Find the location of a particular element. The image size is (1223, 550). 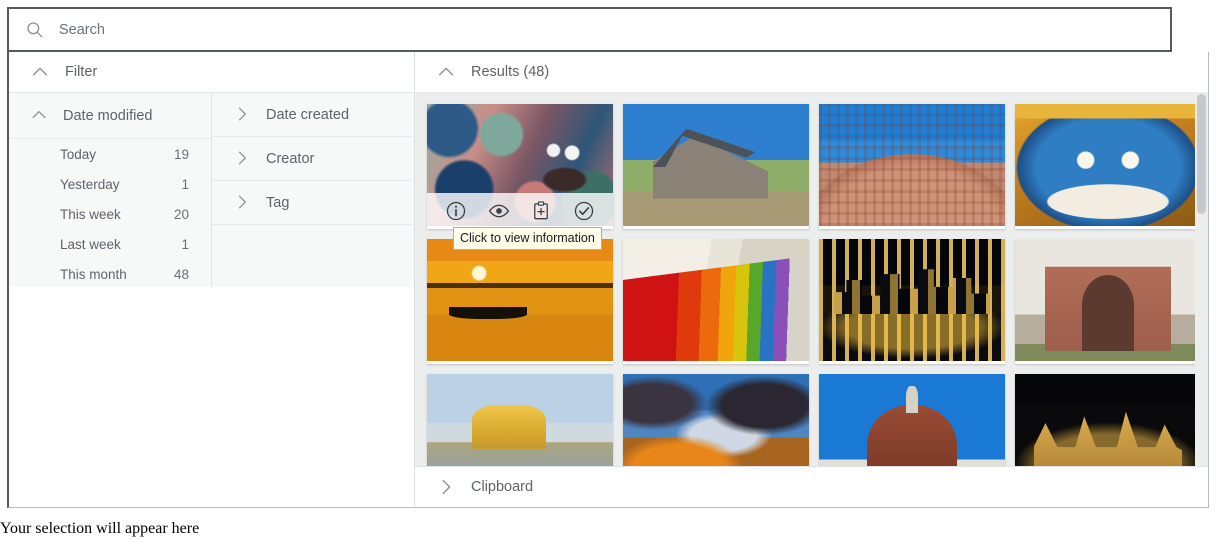

clipboard-add-icon is located at coordinates (541, 211).